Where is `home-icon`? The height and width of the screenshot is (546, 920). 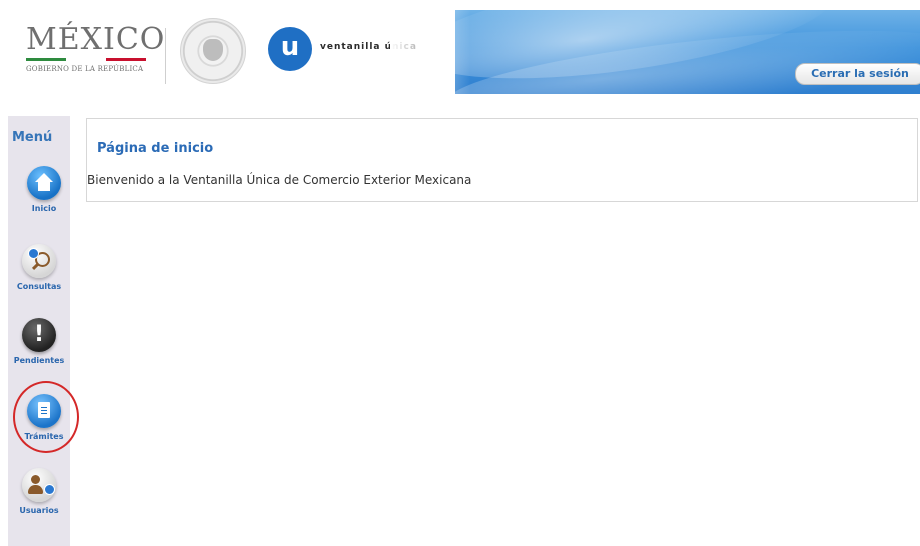 home-icon is located at coordinates (44, 183).